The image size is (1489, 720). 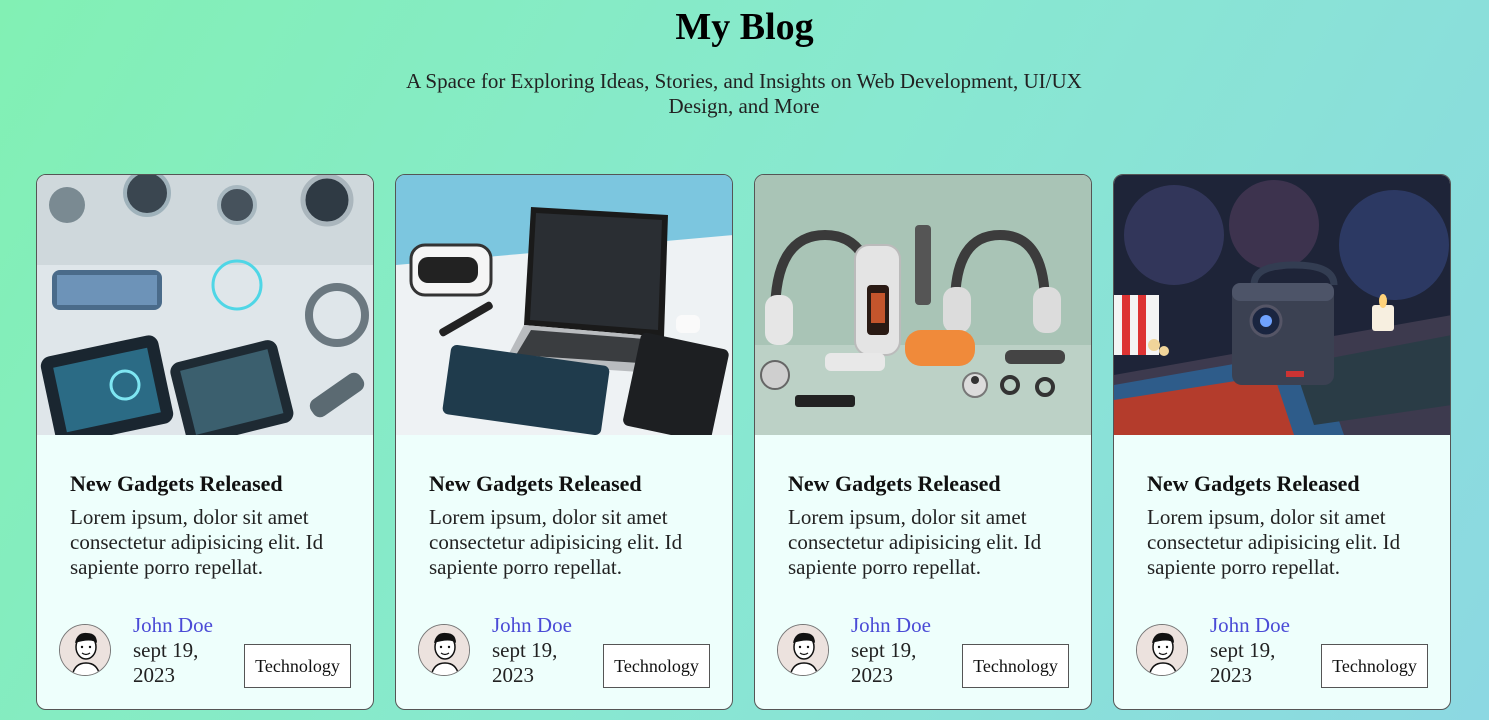 I want to click on laptop-desk-image, so click(x=564, y=305).